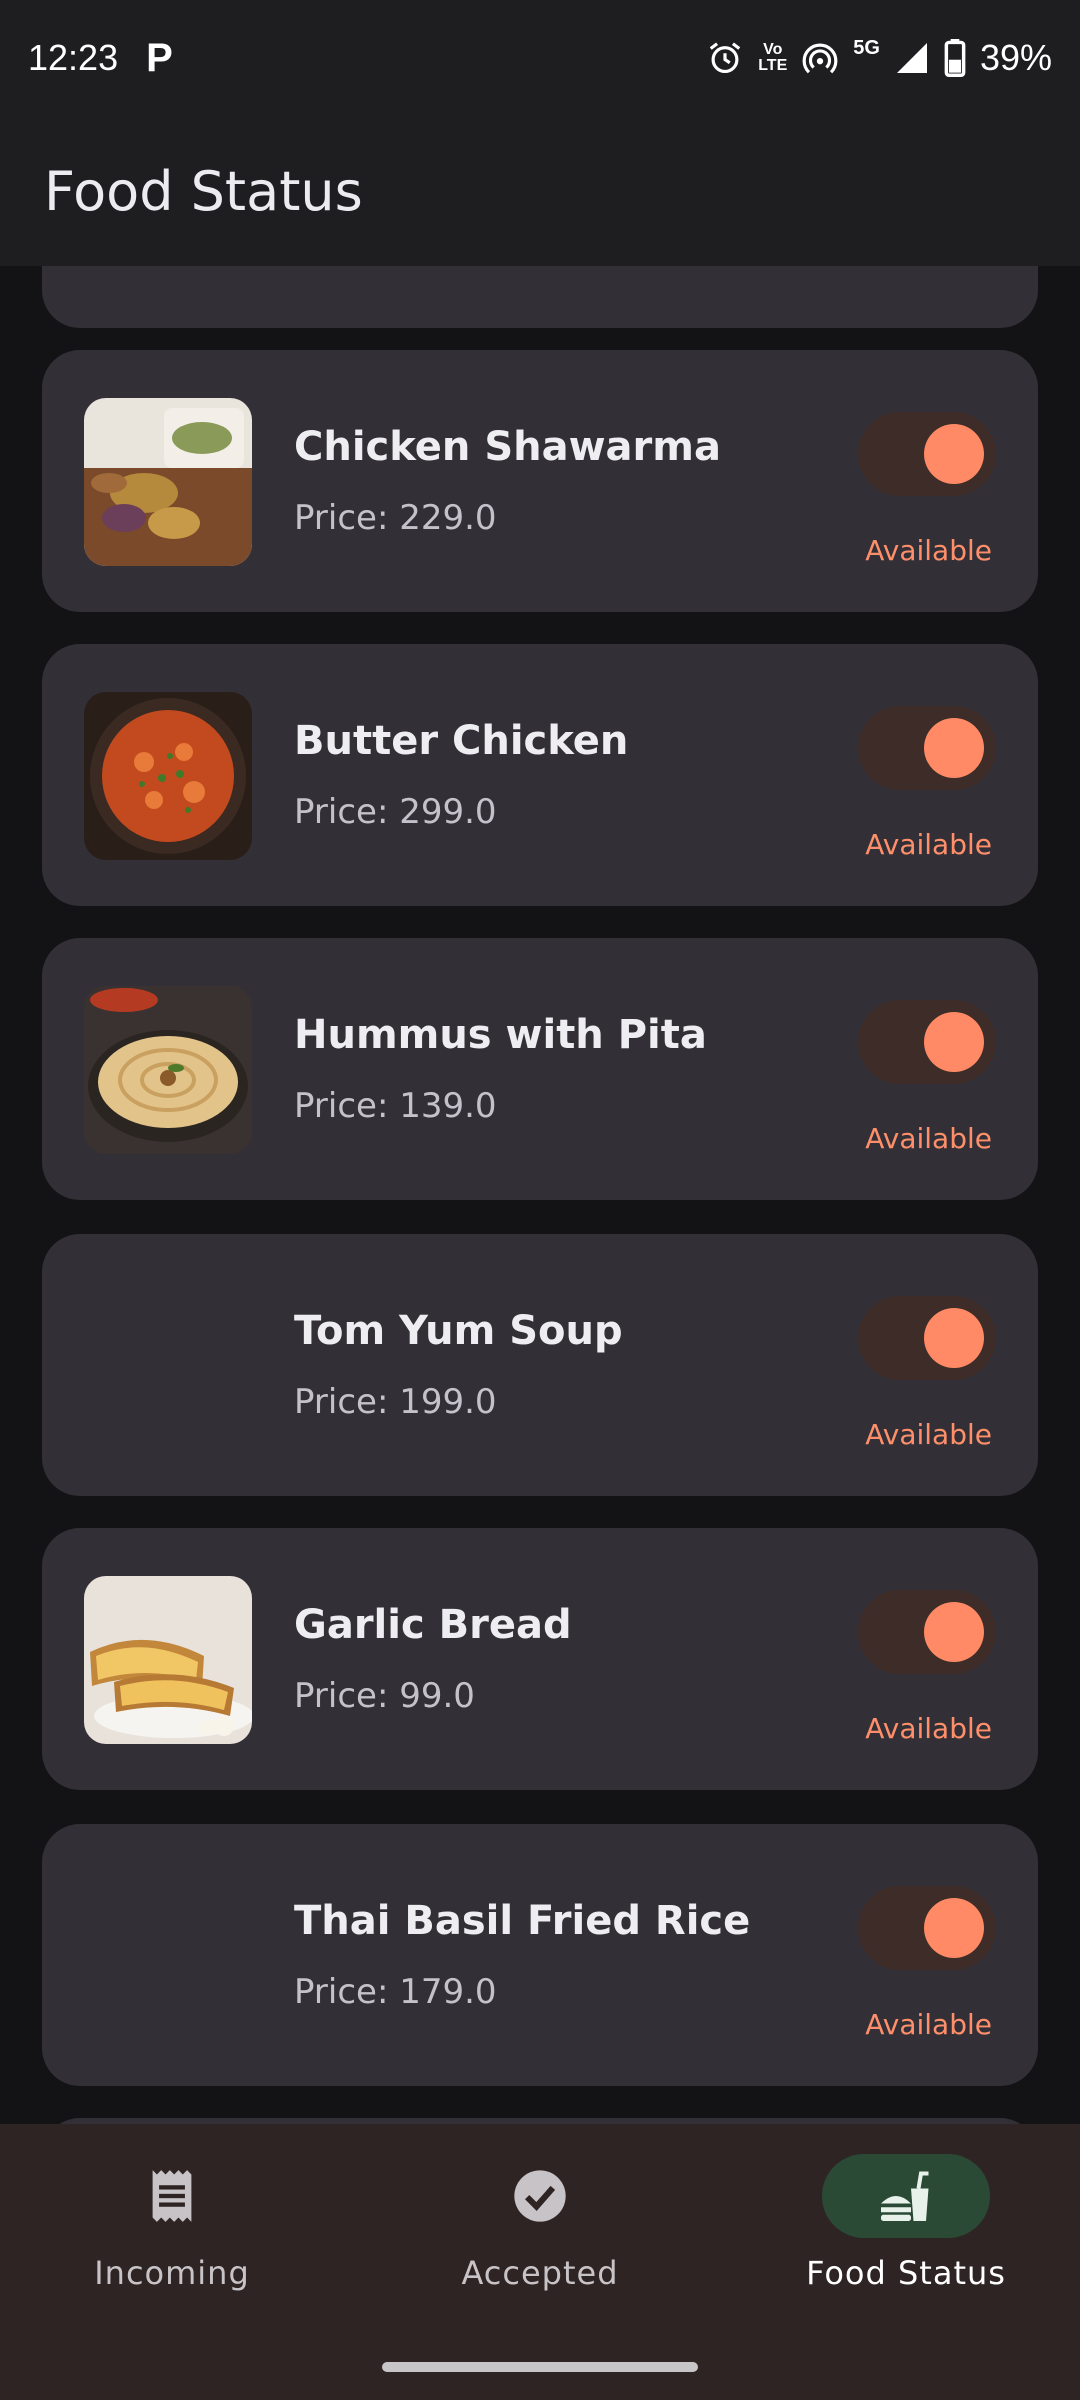 The height and width of the screenshot is (2400, 1080). I want to click on check-circle-icon, so click(540, 2196).